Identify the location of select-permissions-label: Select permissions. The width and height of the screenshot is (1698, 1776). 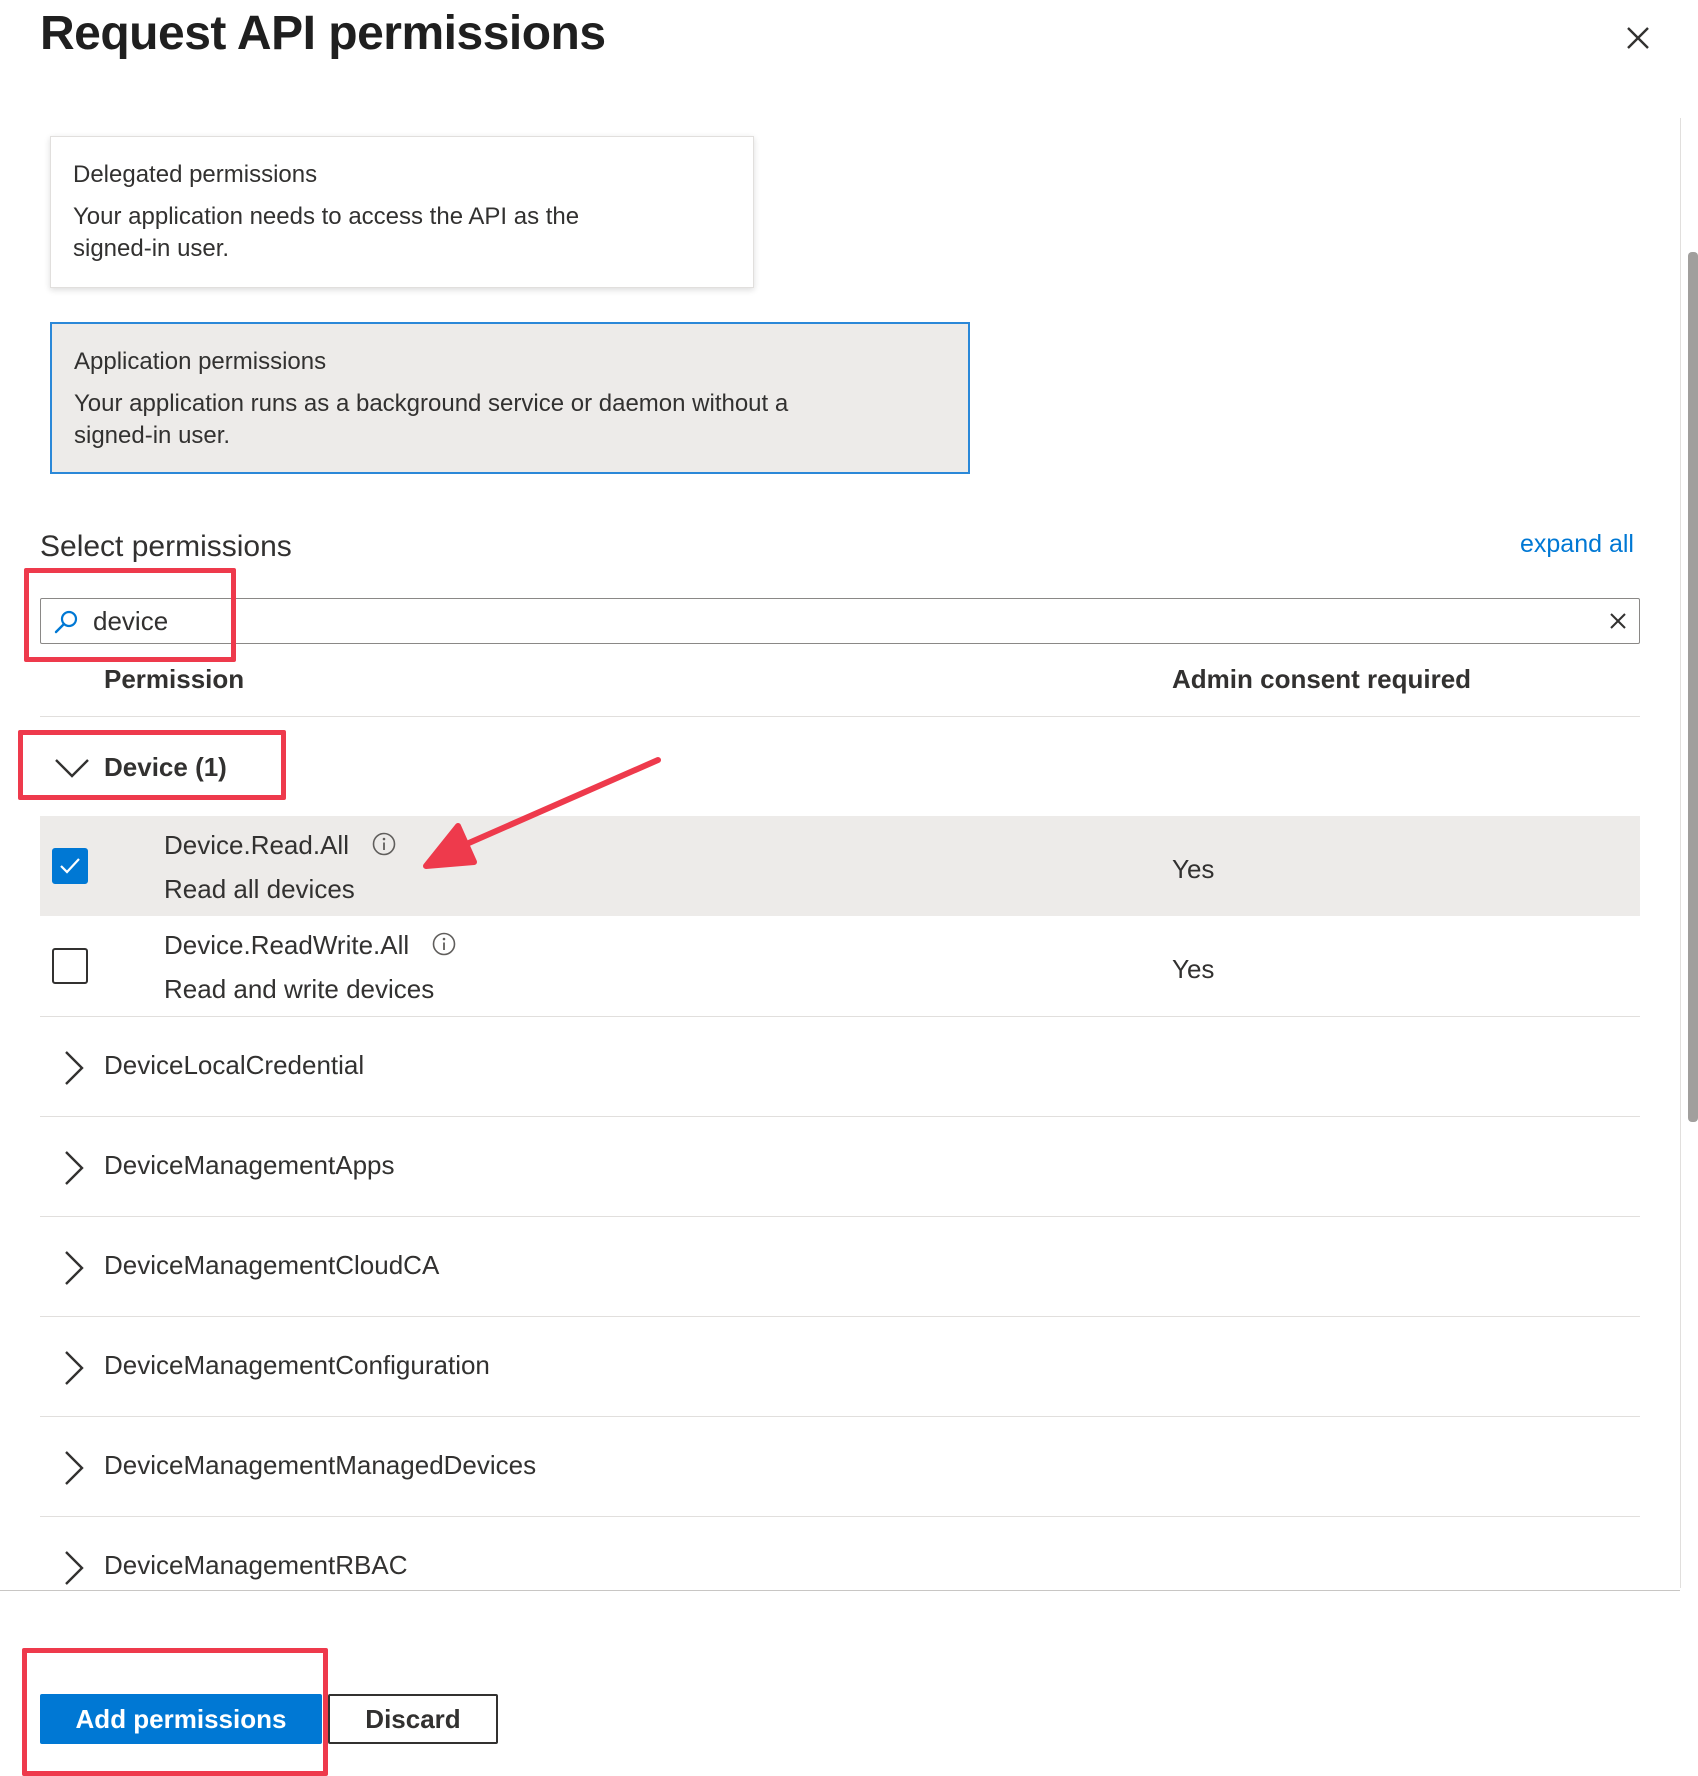
(166, 546).